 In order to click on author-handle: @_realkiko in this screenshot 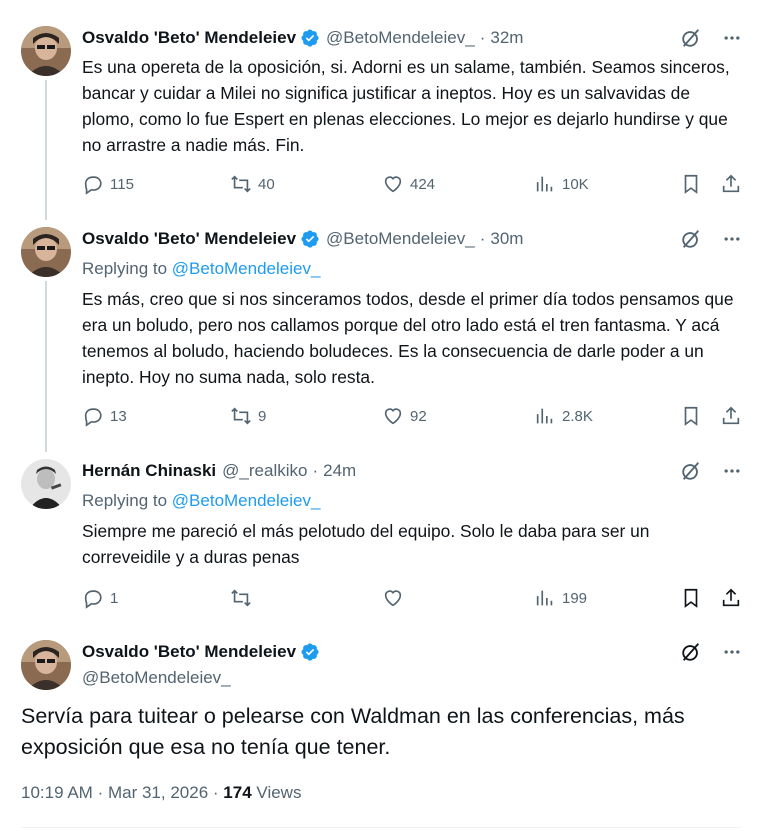, I will do `click(264, 471)`.